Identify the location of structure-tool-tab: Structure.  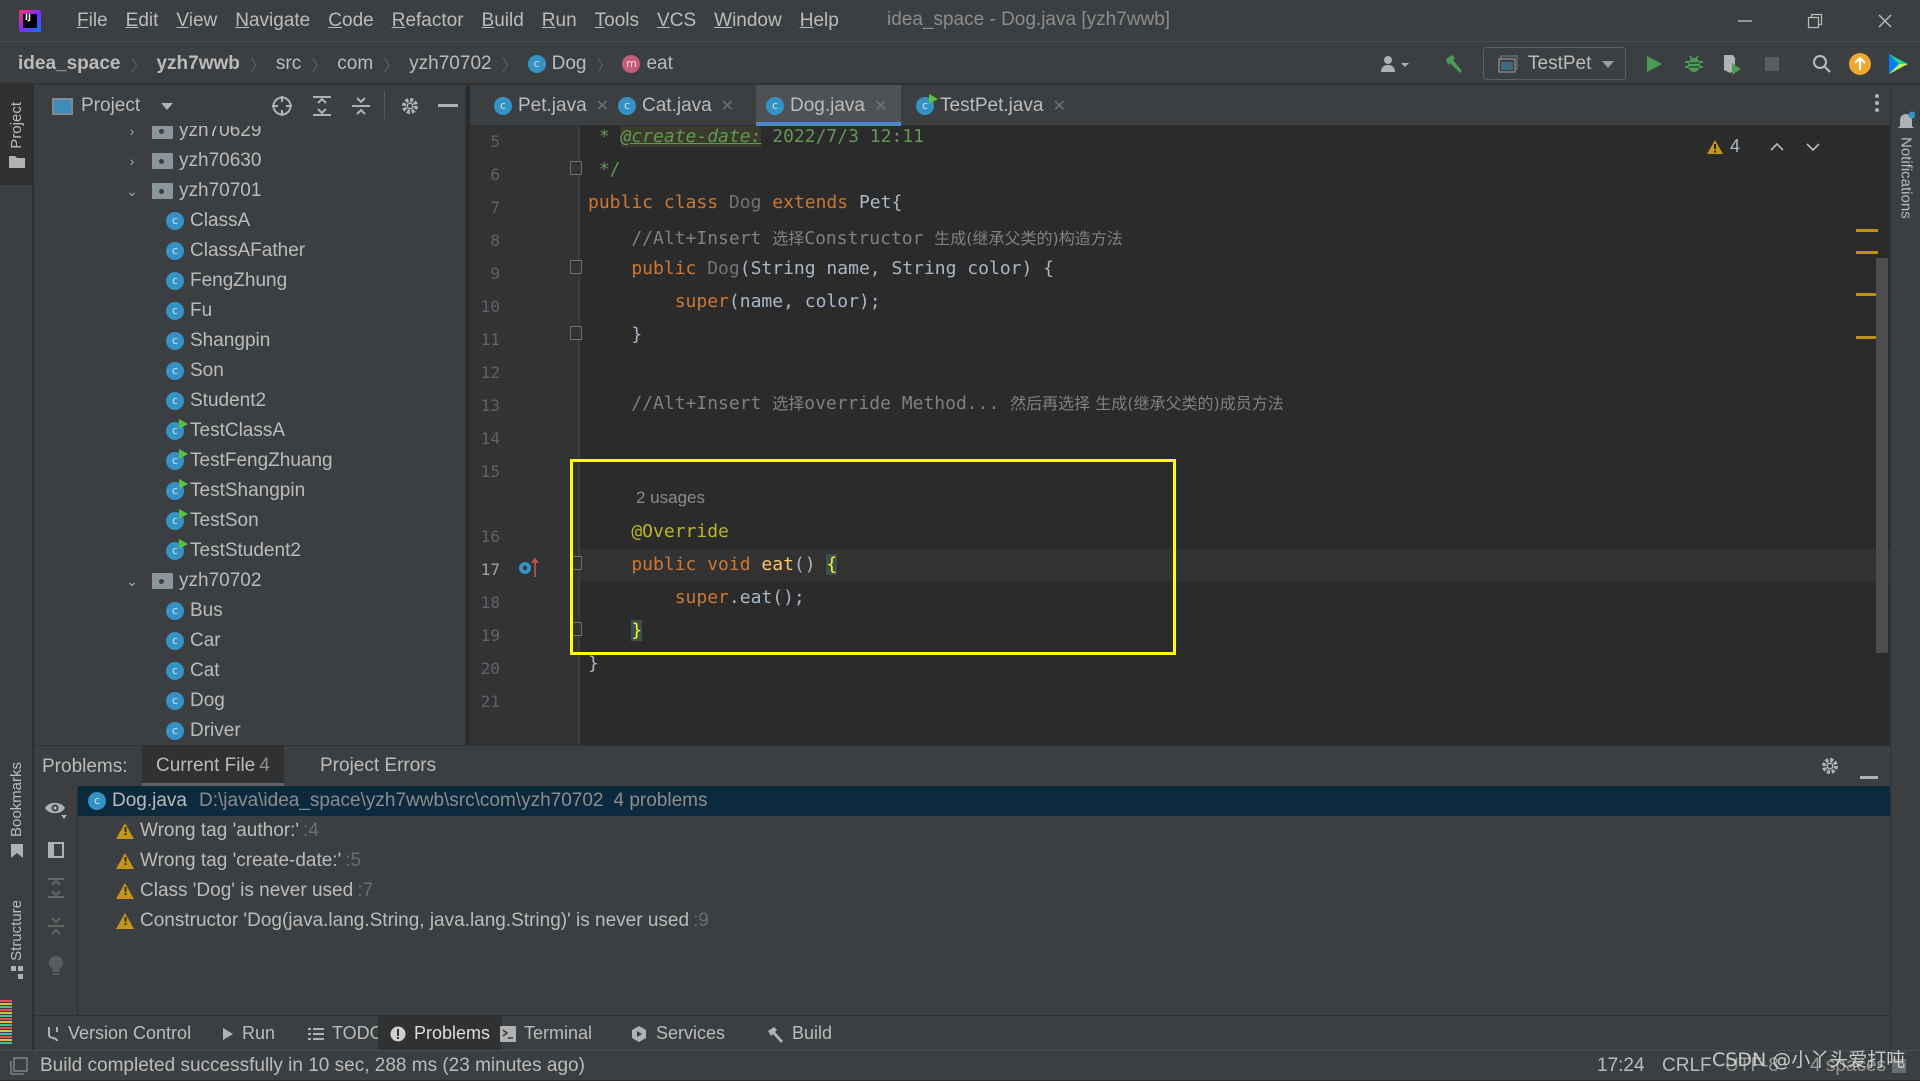
(16, 940).